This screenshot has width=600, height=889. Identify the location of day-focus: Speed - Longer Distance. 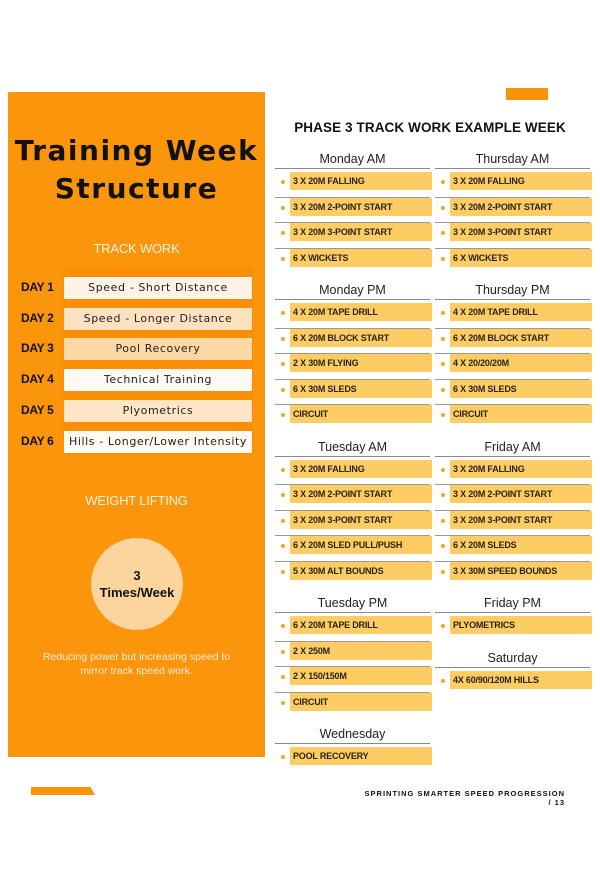
(158, 319).